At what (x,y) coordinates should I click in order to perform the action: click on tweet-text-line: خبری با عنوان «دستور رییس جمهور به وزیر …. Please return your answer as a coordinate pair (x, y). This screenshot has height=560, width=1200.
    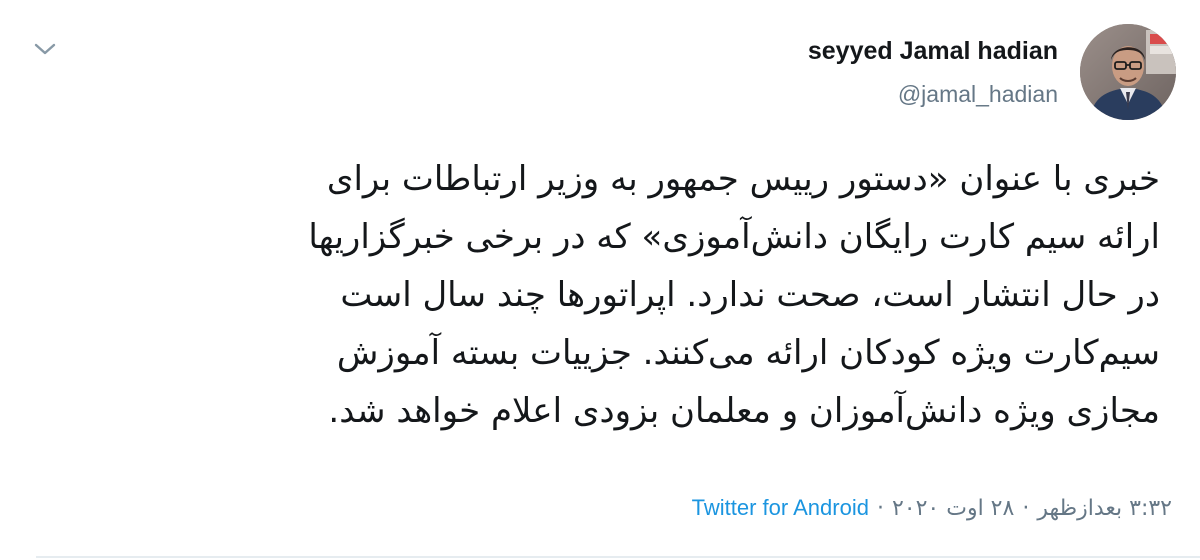
    Looking at the image, I should click on (743, 179).